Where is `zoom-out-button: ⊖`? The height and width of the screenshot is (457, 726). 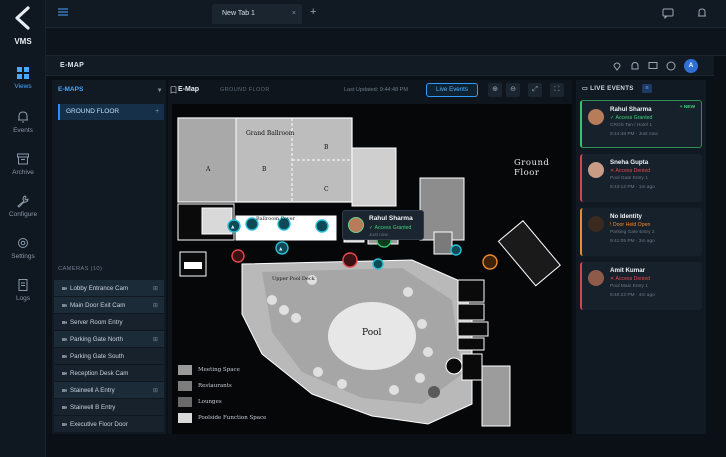 zoom-out-button: ⊖ is located at coordinates (513, 90).